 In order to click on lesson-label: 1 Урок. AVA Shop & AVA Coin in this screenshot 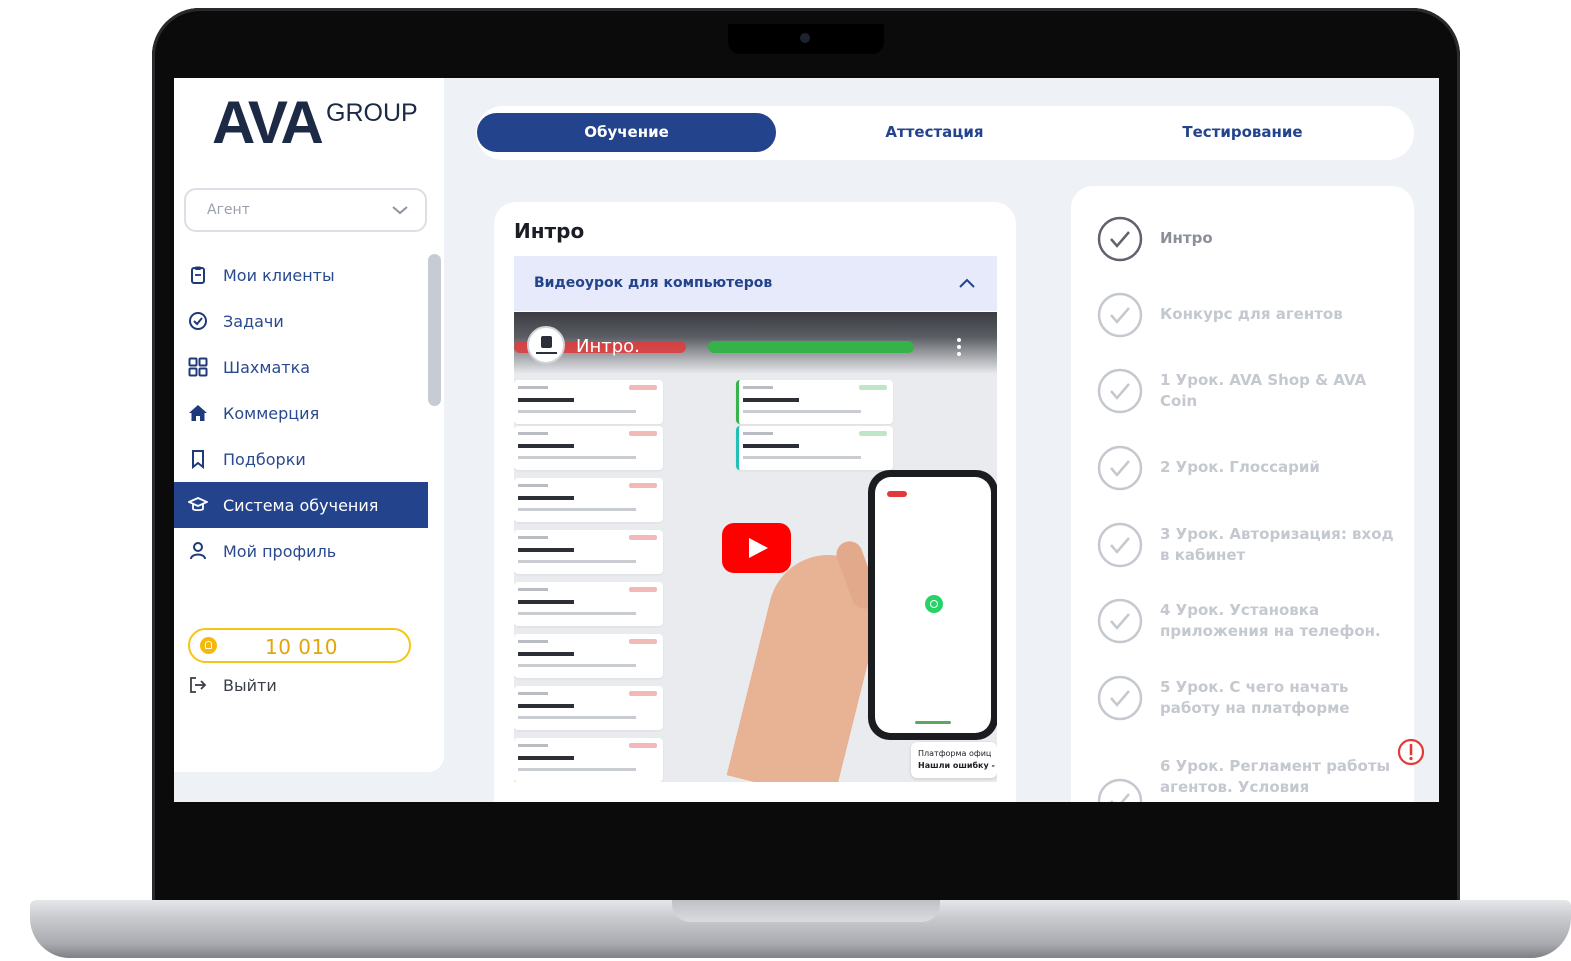, I will do `click(1263, 390)`.